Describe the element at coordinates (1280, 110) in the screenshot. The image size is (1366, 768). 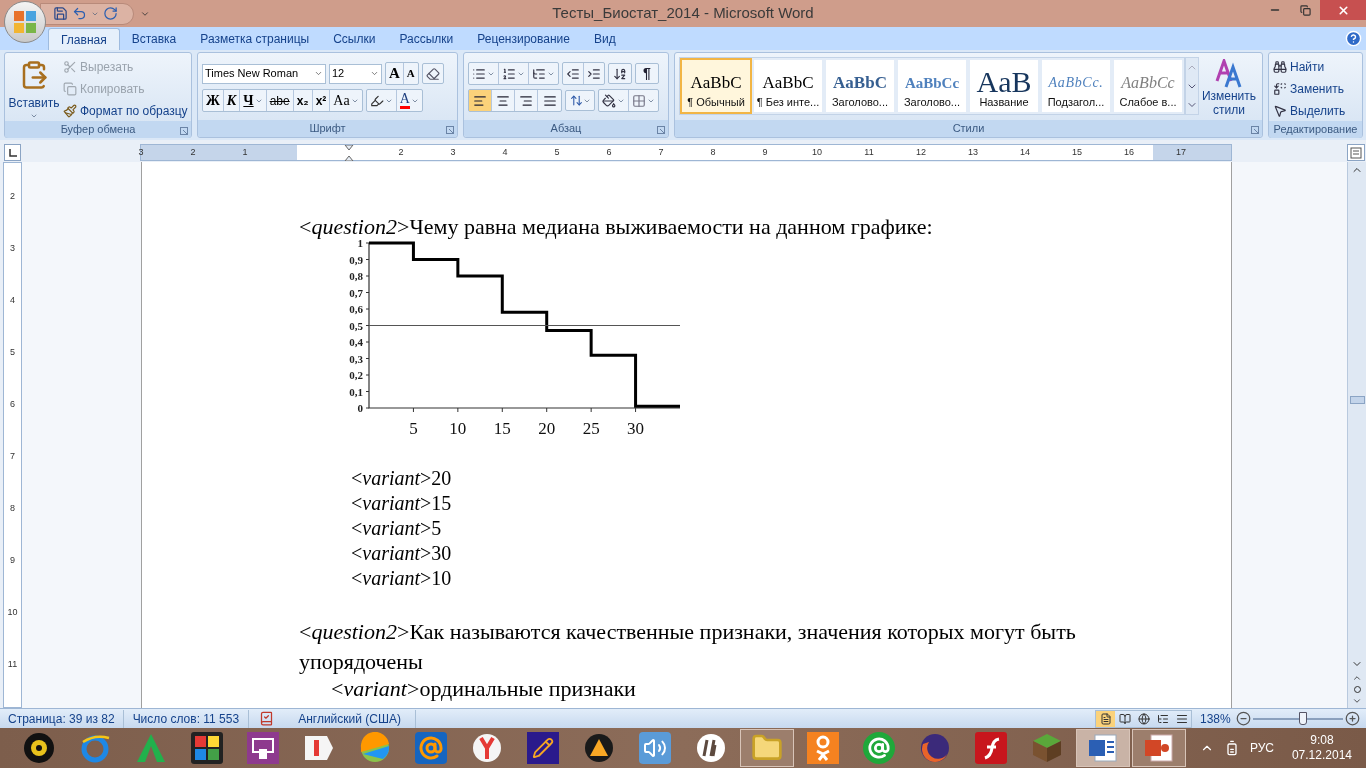
I see `pointer-icon` at that location.